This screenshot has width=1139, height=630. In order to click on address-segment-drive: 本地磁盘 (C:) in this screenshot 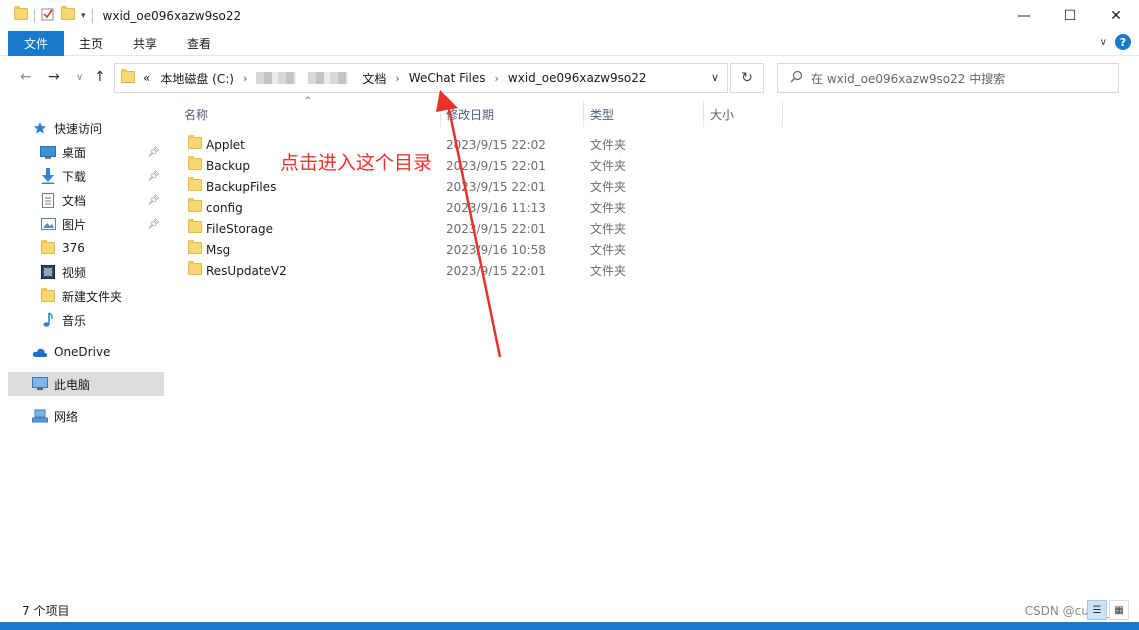, I will do `click(197, 78)`.